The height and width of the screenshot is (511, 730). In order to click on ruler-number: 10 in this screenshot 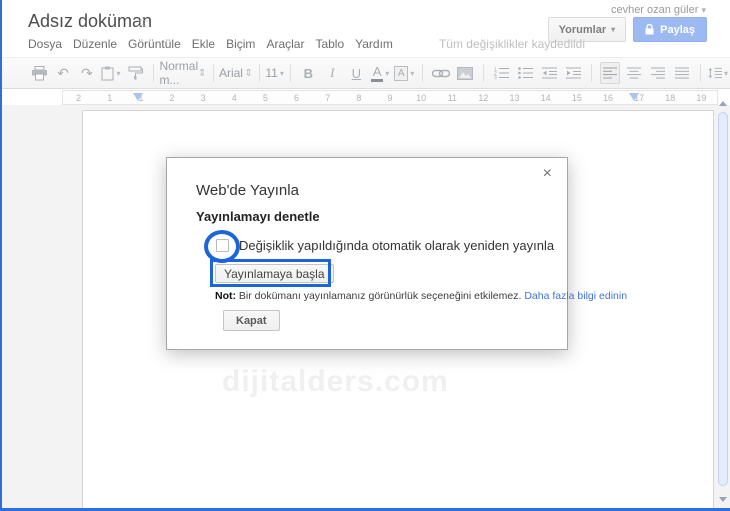, I will do `click(421, 97)`.